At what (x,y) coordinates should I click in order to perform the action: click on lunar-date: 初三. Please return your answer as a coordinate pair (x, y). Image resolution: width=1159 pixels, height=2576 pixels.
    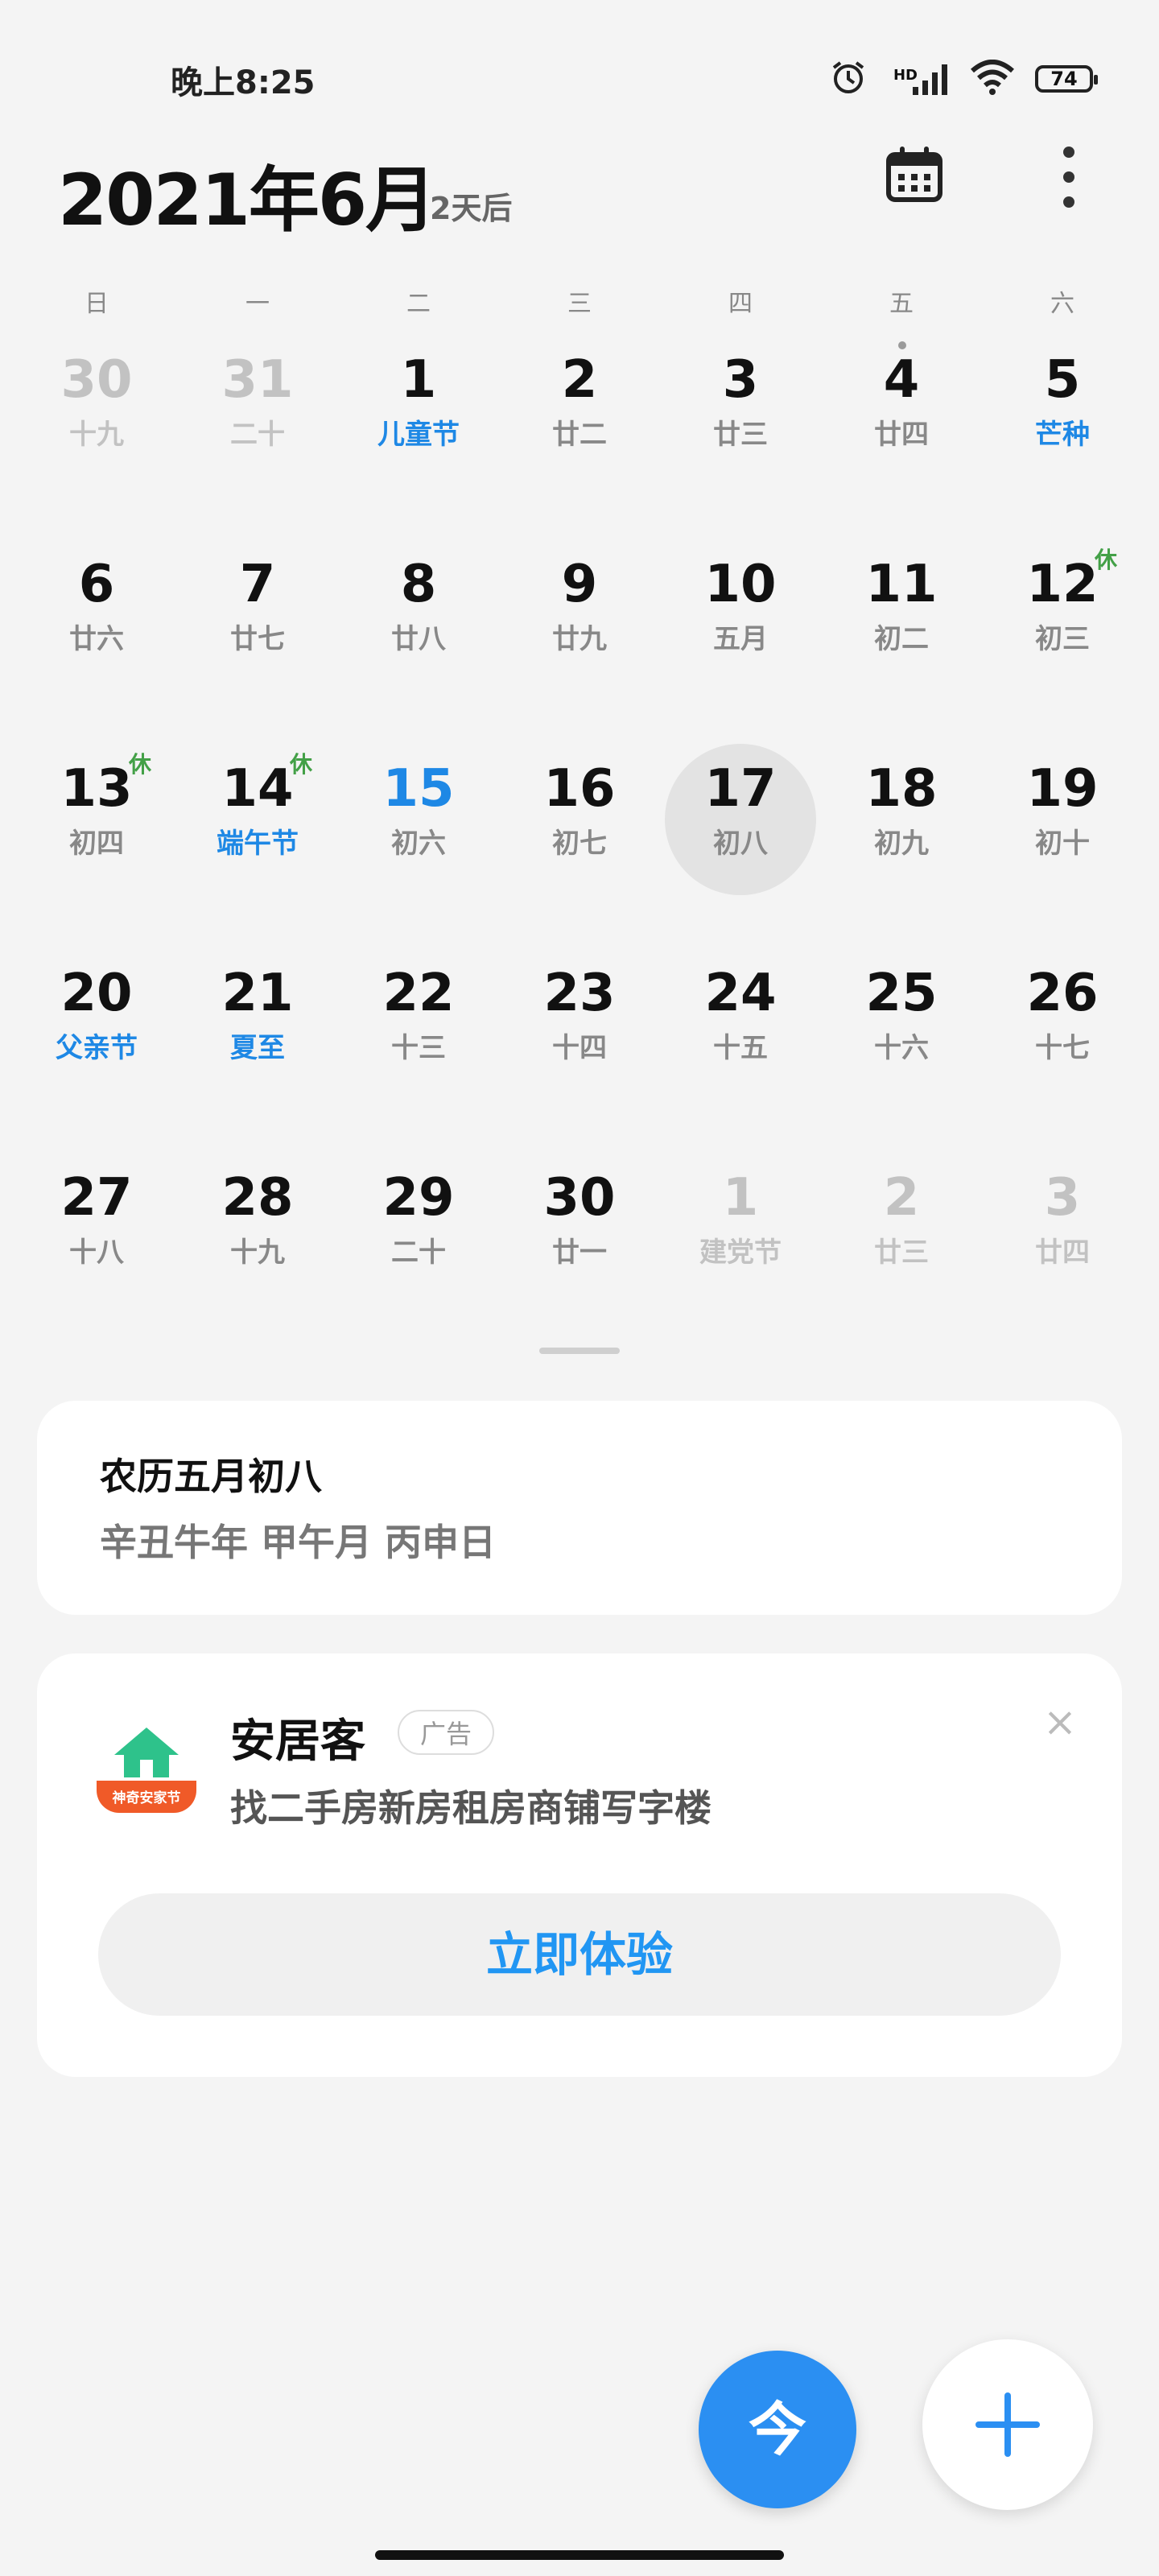
    Looking at the image, I should click on (1062, 639).